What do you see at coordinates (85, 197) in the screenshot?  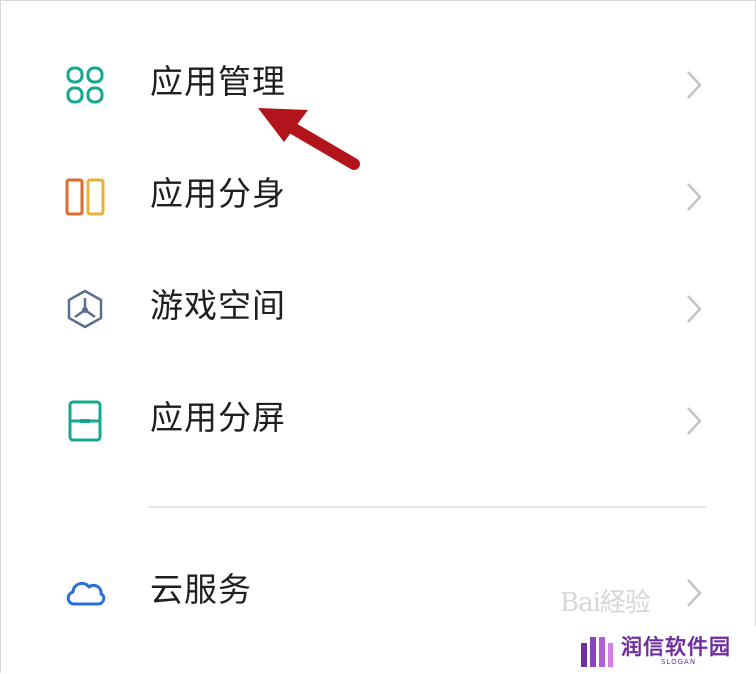 I see `app-clone-icon` at bounding box center [85, 197].